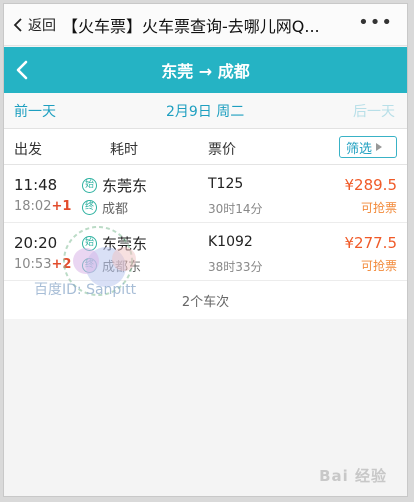 The height and width of the screenshot is (502, 414). I want to click on train-number: K1092, so click(230, 242).